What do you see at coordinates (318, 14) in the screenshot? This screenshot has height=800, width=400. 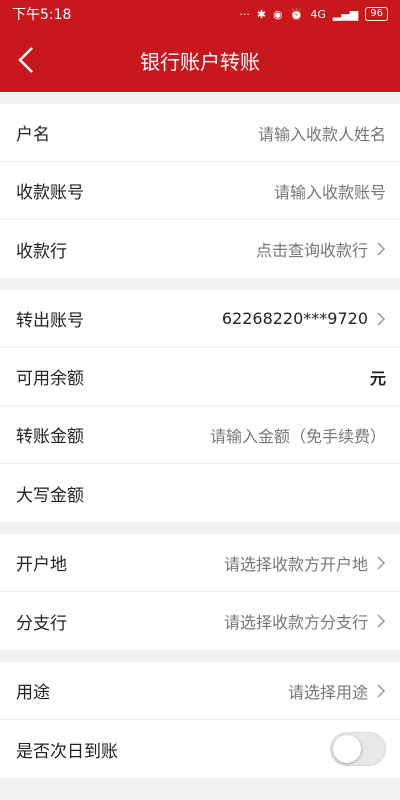 I see `network-type: 4G` at bounding box center [318, 14].